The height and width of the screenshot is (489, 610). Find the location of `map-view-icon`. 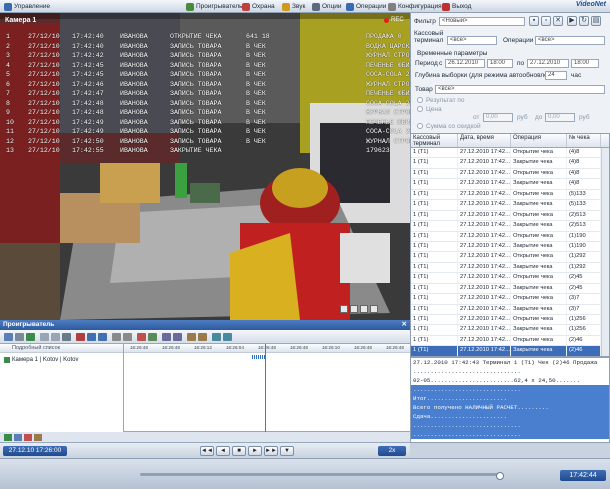

map-view-icon is located at coordinates (38, 437).